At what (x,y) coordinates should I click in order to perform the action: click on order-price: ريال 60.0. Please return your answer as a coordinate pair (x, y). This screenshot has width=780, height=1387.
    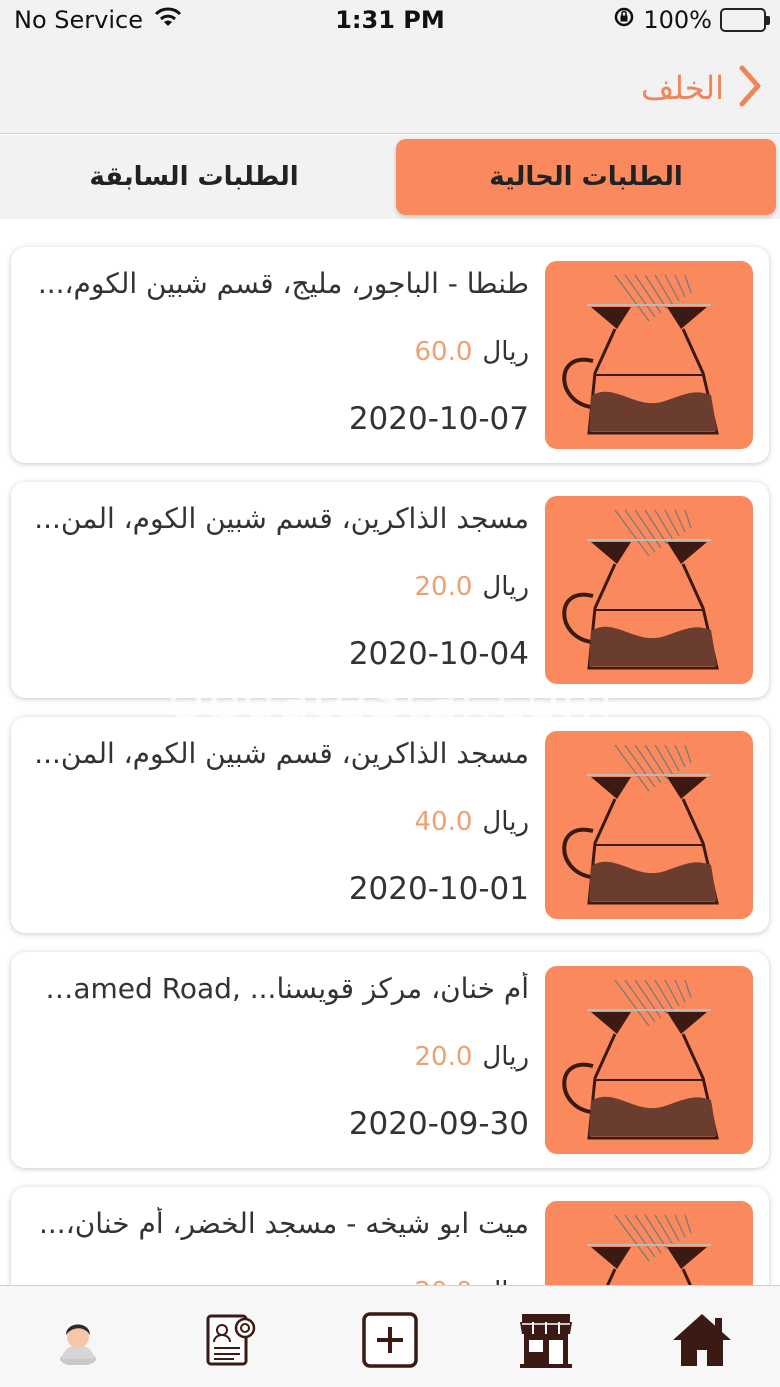
    Looking at the image, I should click on (472, 352).